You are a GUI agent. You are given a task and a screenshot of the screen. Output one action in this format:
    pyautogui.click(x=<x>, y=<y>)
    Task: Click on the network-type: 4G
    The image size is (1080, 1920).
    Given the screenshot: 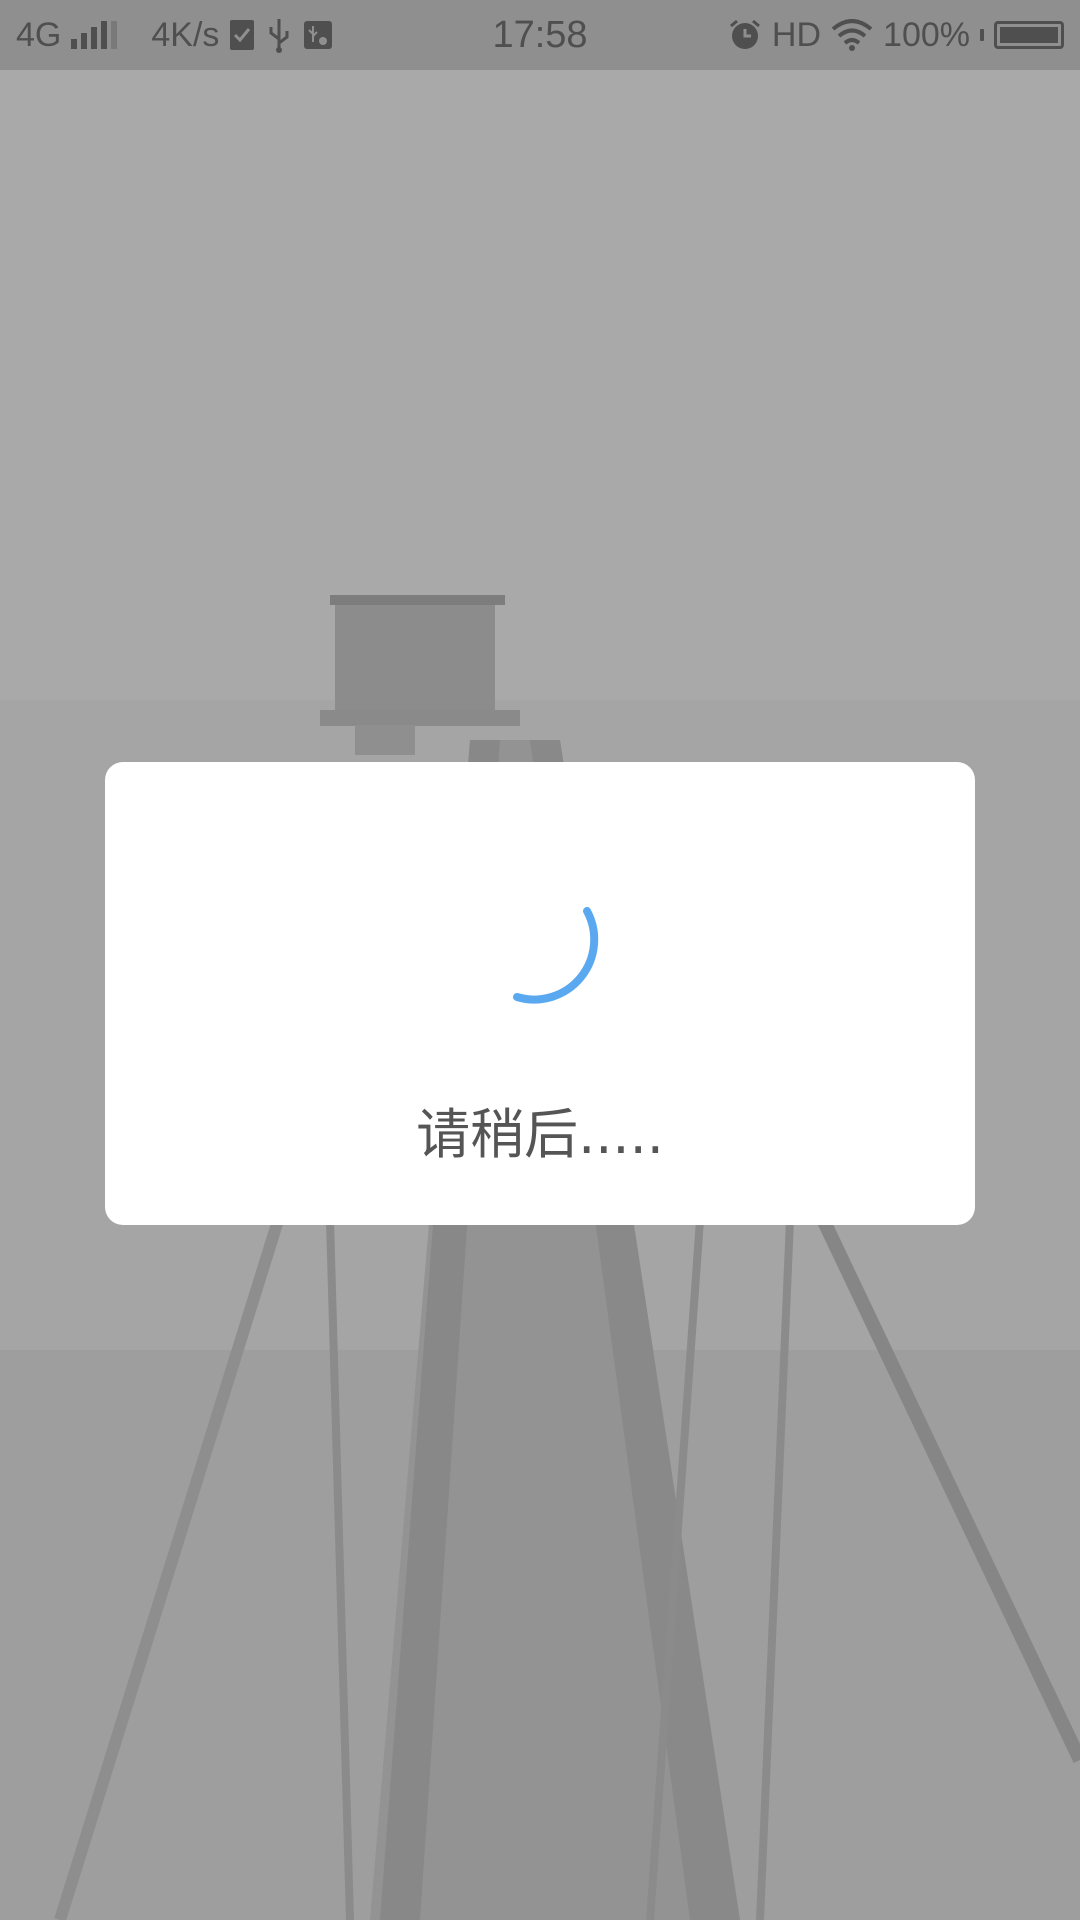 What is the action you would take?
    pyautogui.click(x=39, y=34)
    